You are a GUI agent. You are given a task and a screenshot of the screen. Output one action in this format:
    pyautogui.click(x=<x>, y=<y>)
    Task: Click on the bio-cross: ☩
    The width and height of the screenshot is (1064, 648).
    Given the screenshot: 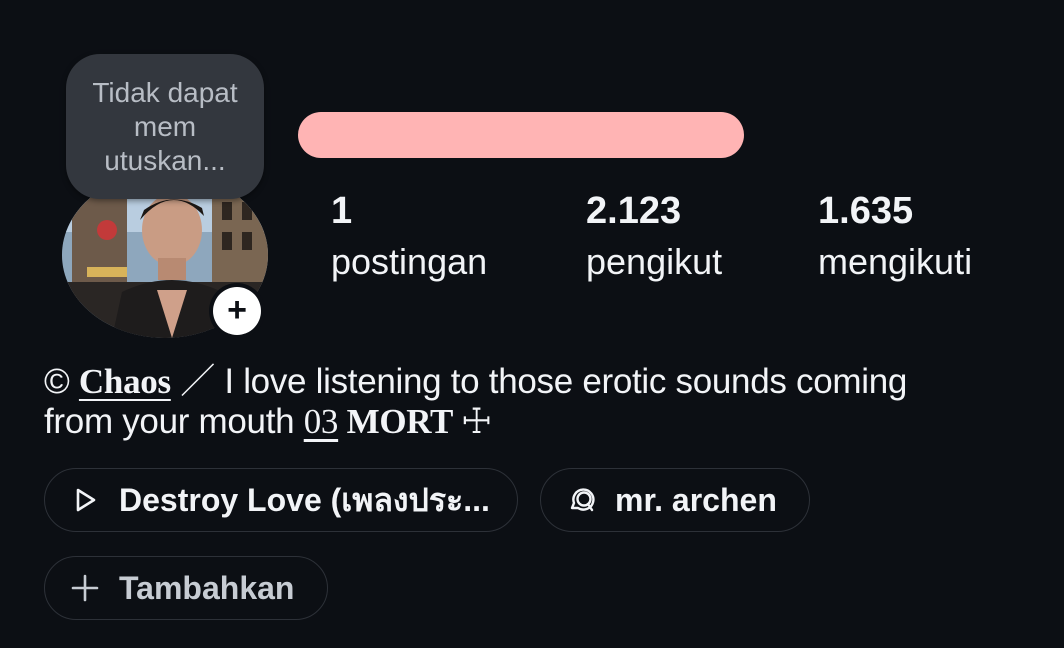 What is the action you would take?
    pyautogui.click(x=476, y=421)
    